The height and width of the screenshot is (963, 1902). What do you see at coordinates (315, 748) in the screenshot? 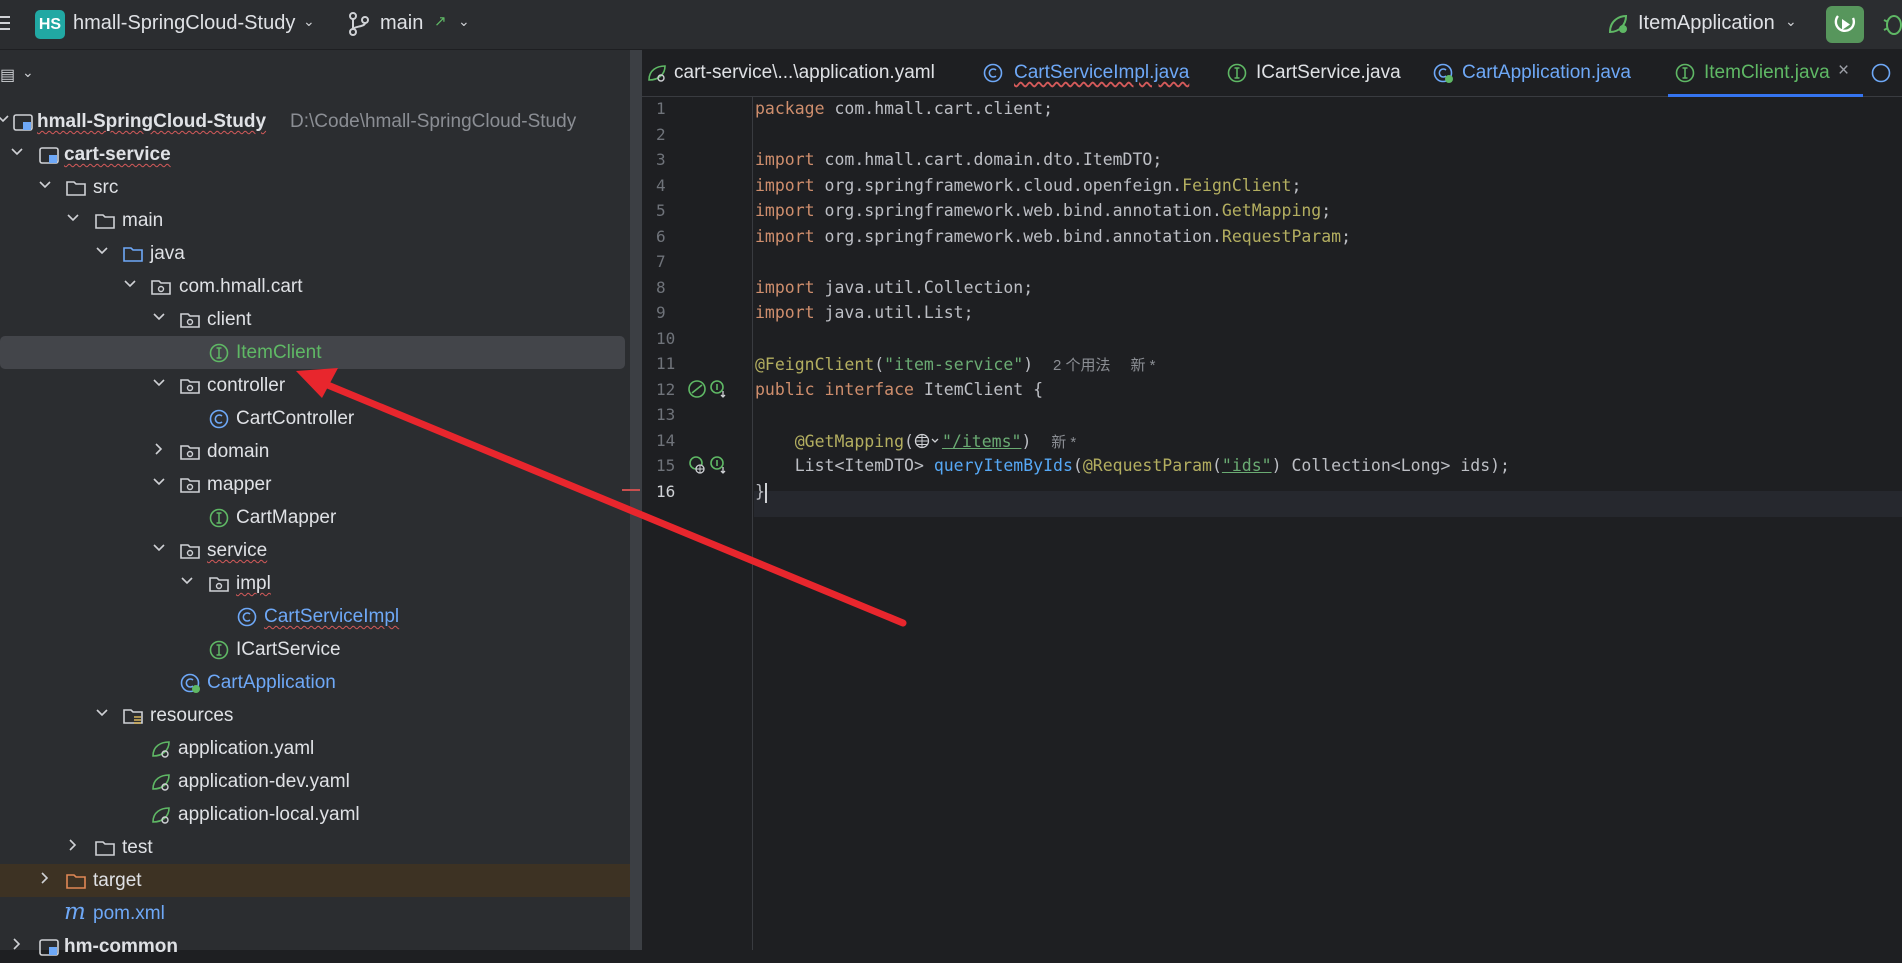
I see `tree-item-application-yaml: application.yaml` at bounding box center [315, 748].